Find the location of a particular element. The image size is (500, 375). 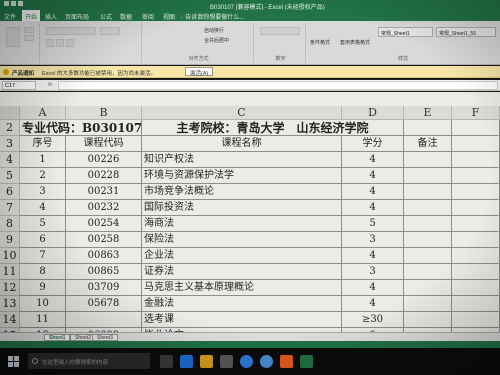

row-header: 2 is located at coordinates (10, 128).